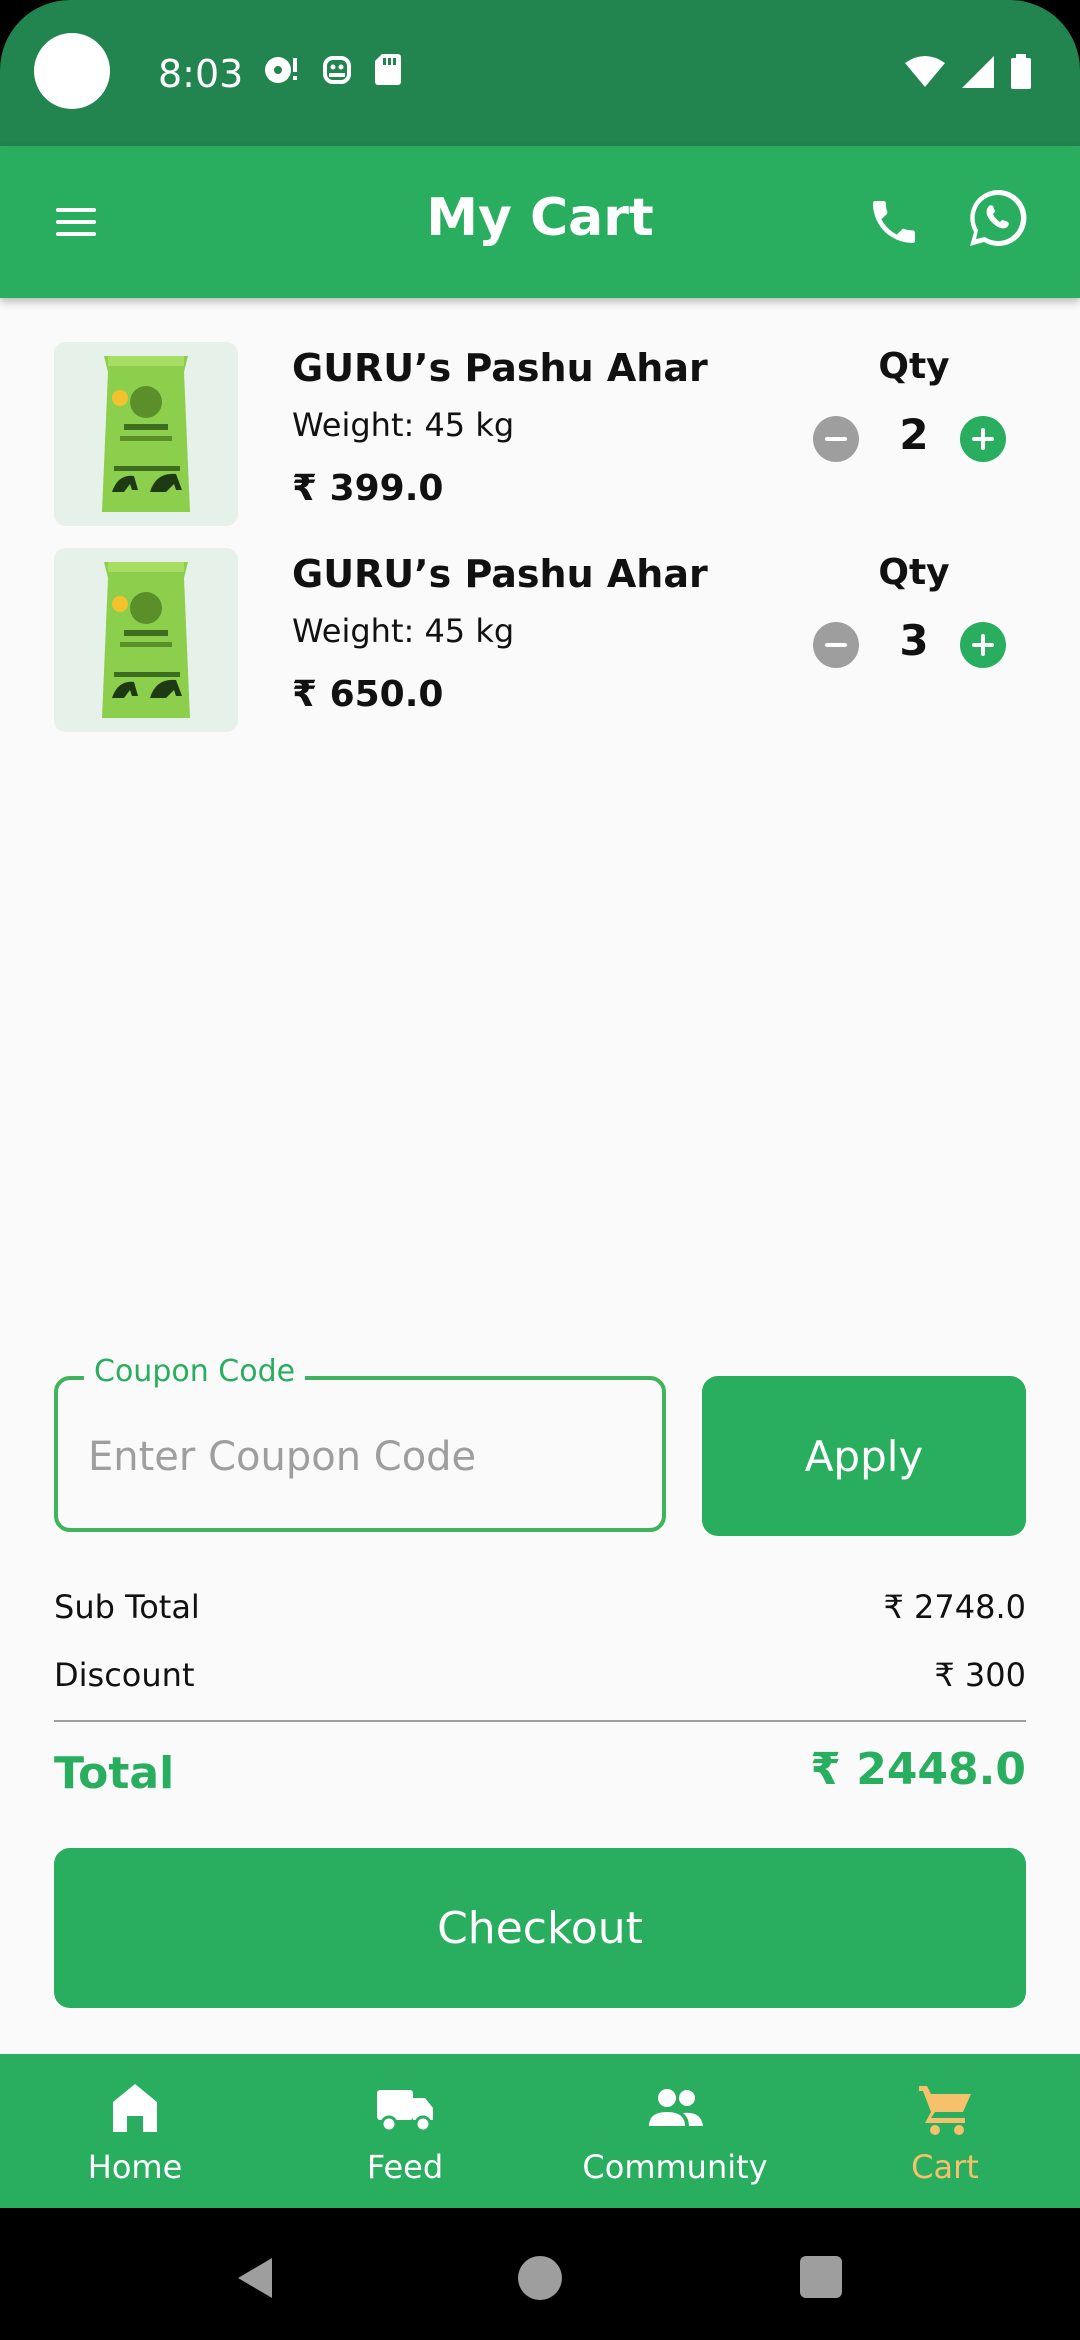  Describe the element at coordinates (1021, 71) in the screenshot. I see `battery-icon` at that location.